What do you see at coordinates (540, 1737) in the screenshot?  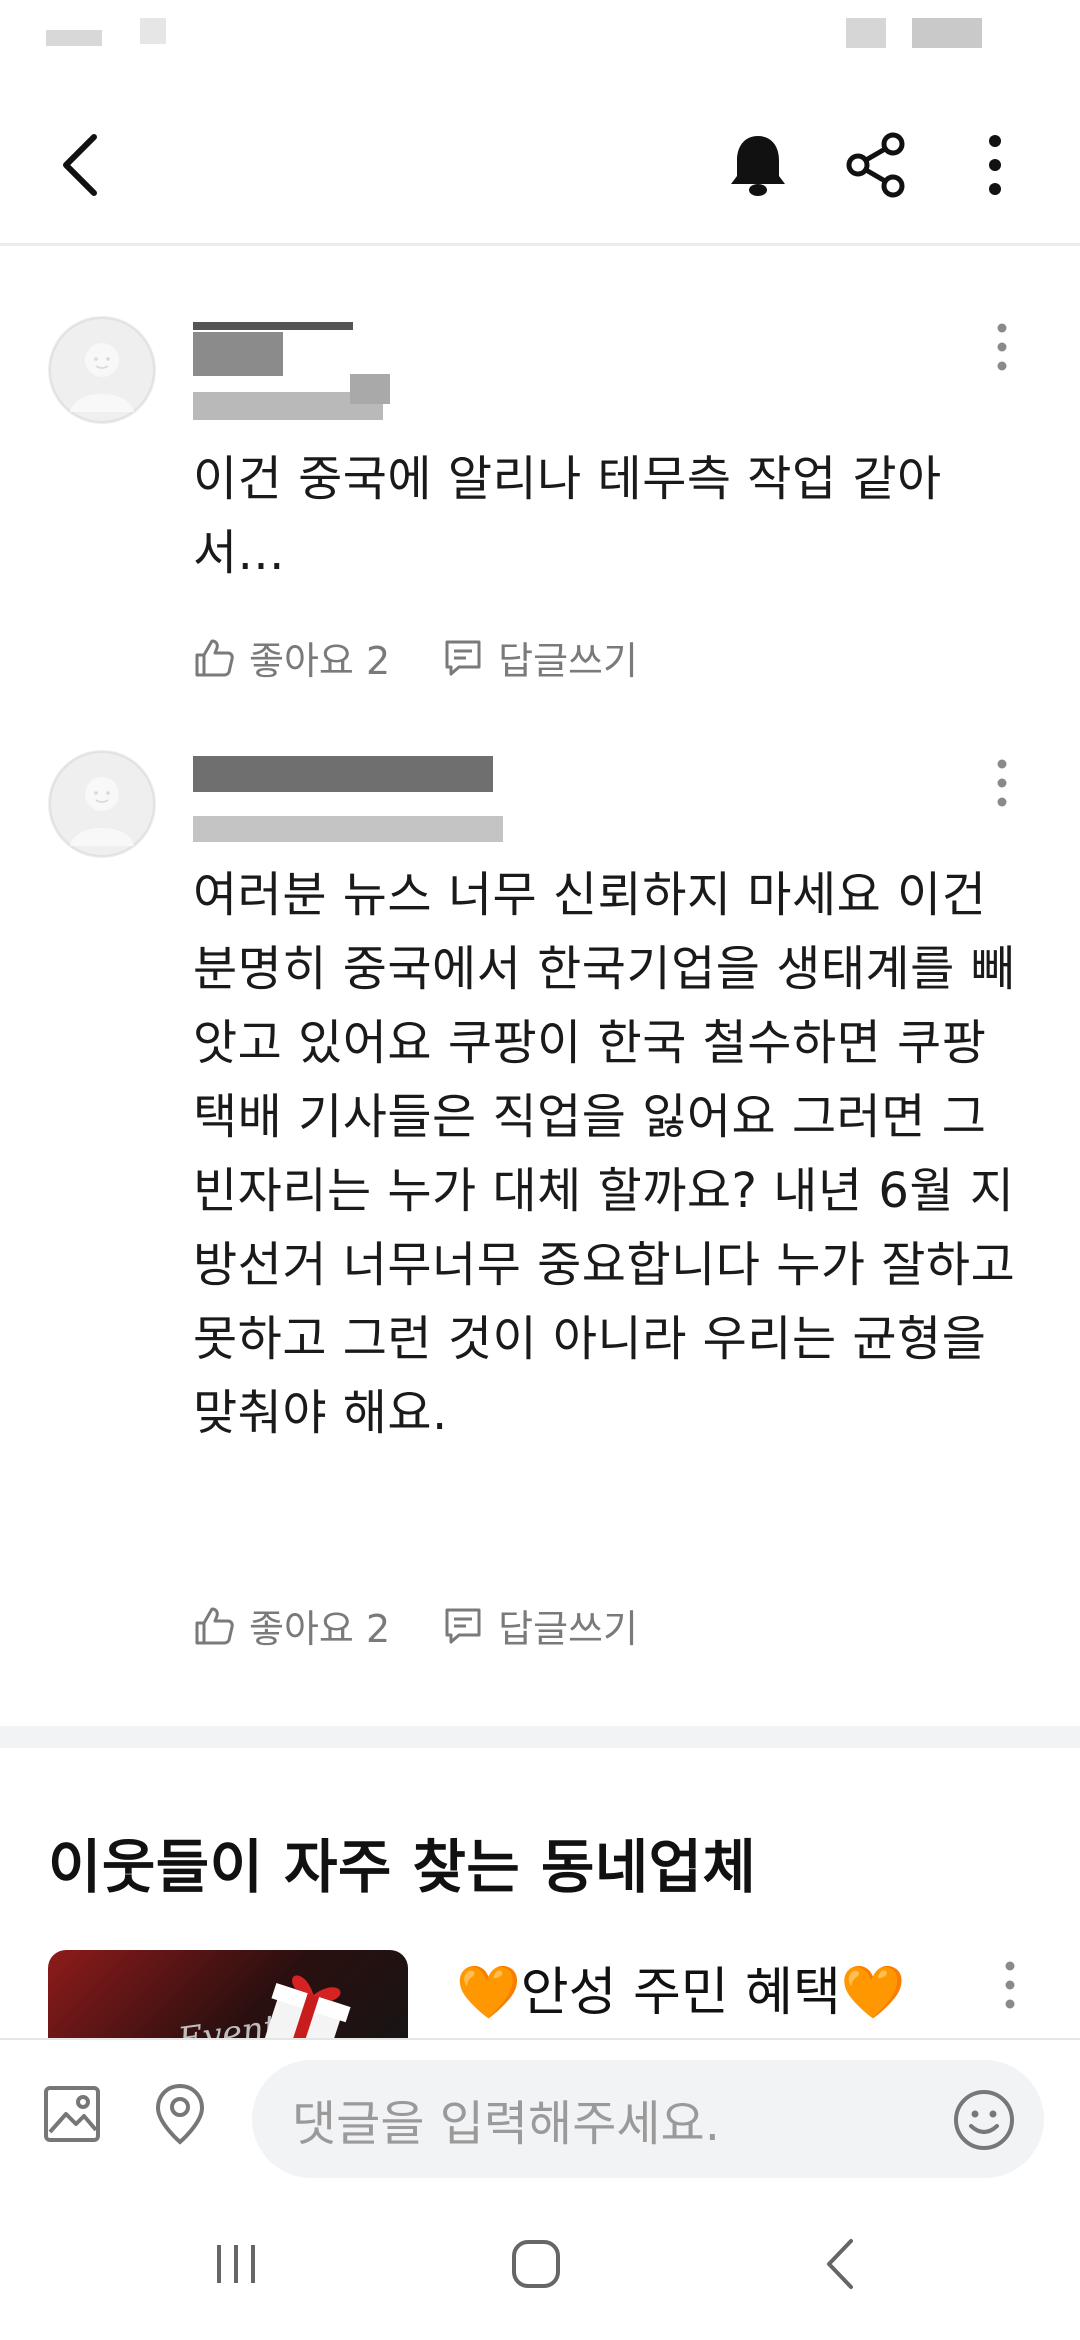 I see `section-divider` at bounding box center [540, 1737].